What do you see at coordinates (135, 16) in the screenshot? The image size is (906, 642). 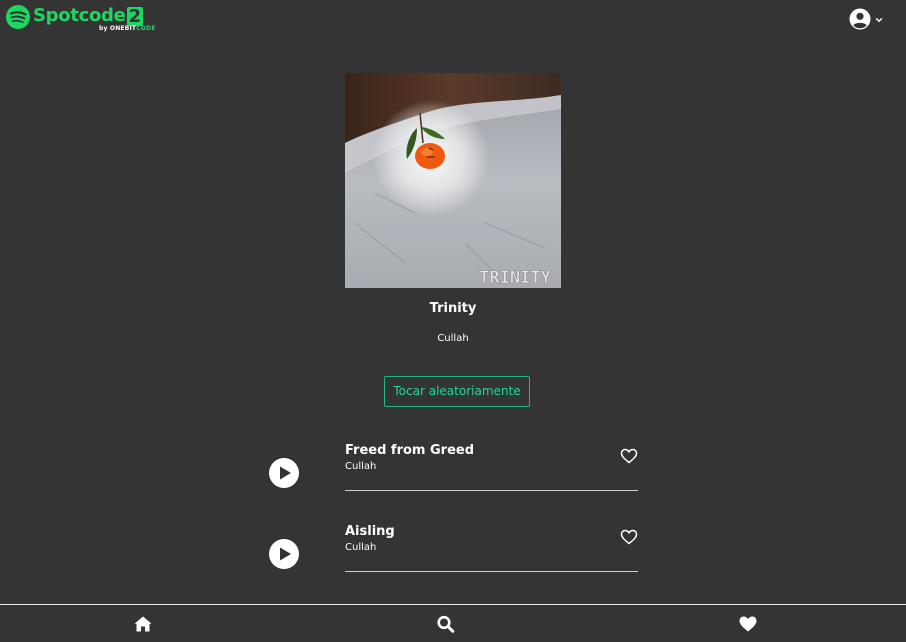 I see `logo-number: 2` at bounding box center [135, 16].